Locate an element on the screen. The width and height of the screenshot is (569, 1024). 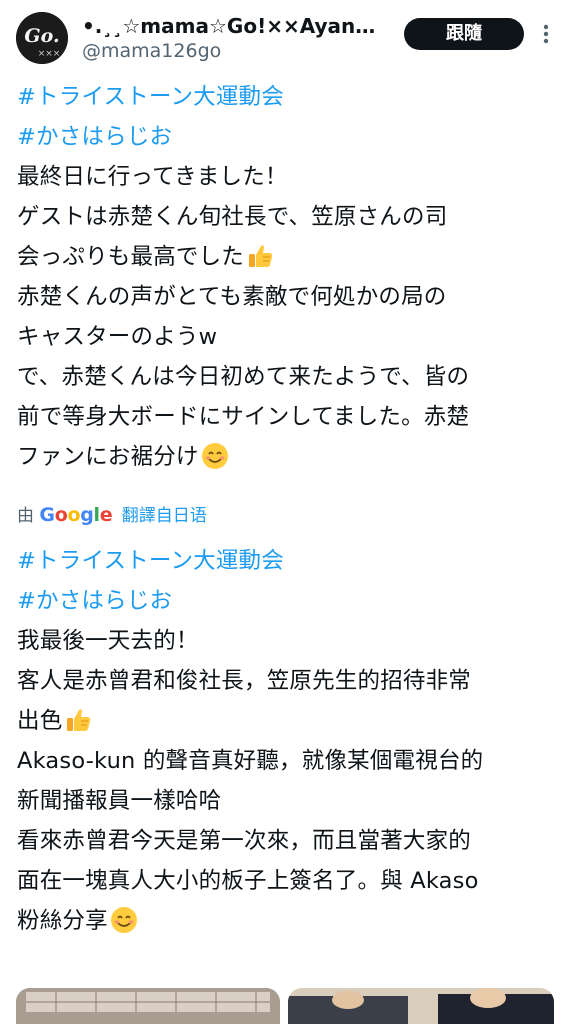
translated-line: 出色 is located at coordinates (287, 721).